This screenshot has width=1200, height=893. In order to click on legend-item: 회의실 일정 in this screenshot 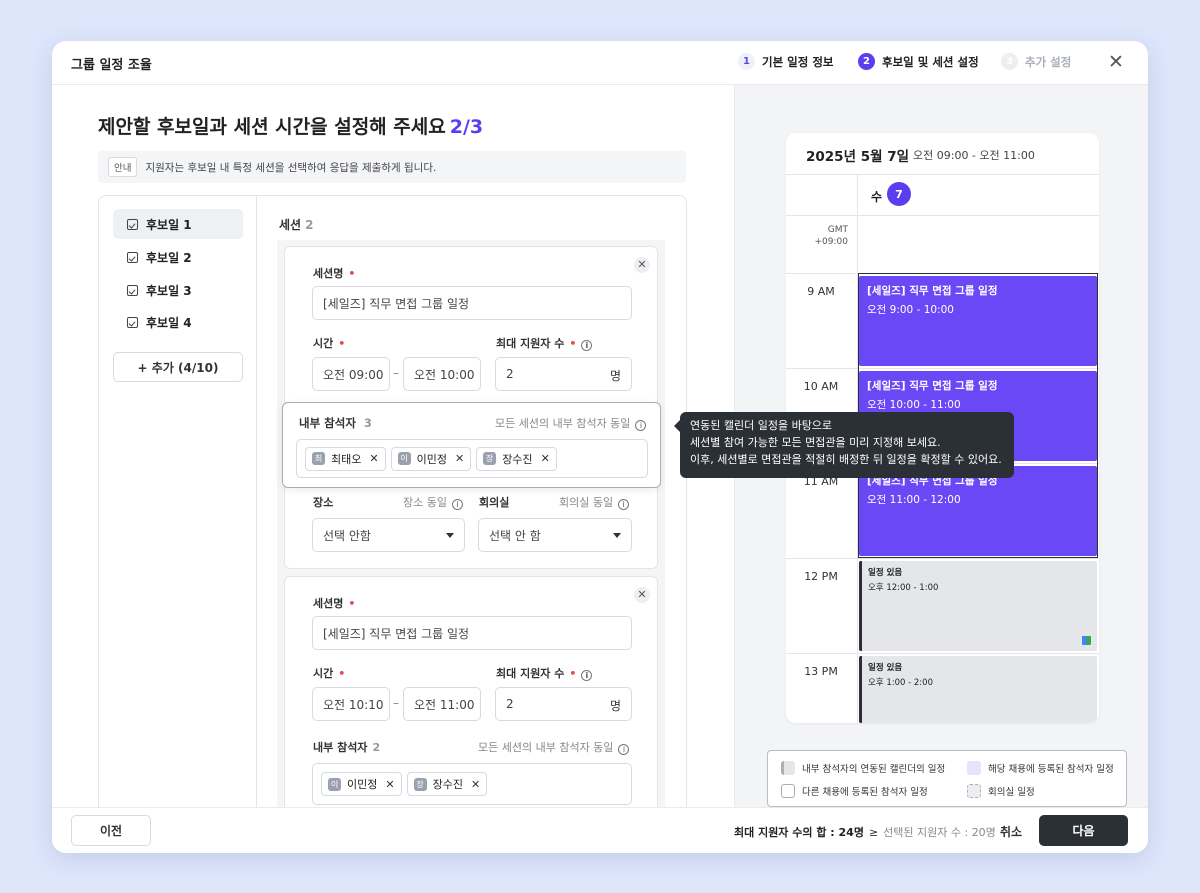, I will do `click(1001, 791)`.